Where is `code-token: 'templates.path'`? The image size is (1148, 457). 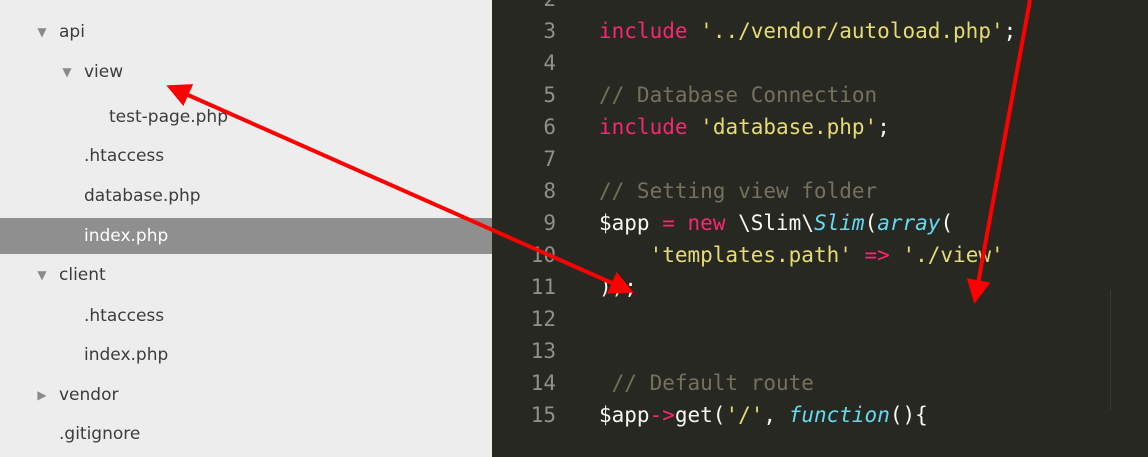 code-token: 'templates.path' is located at coordinates (750, 255).